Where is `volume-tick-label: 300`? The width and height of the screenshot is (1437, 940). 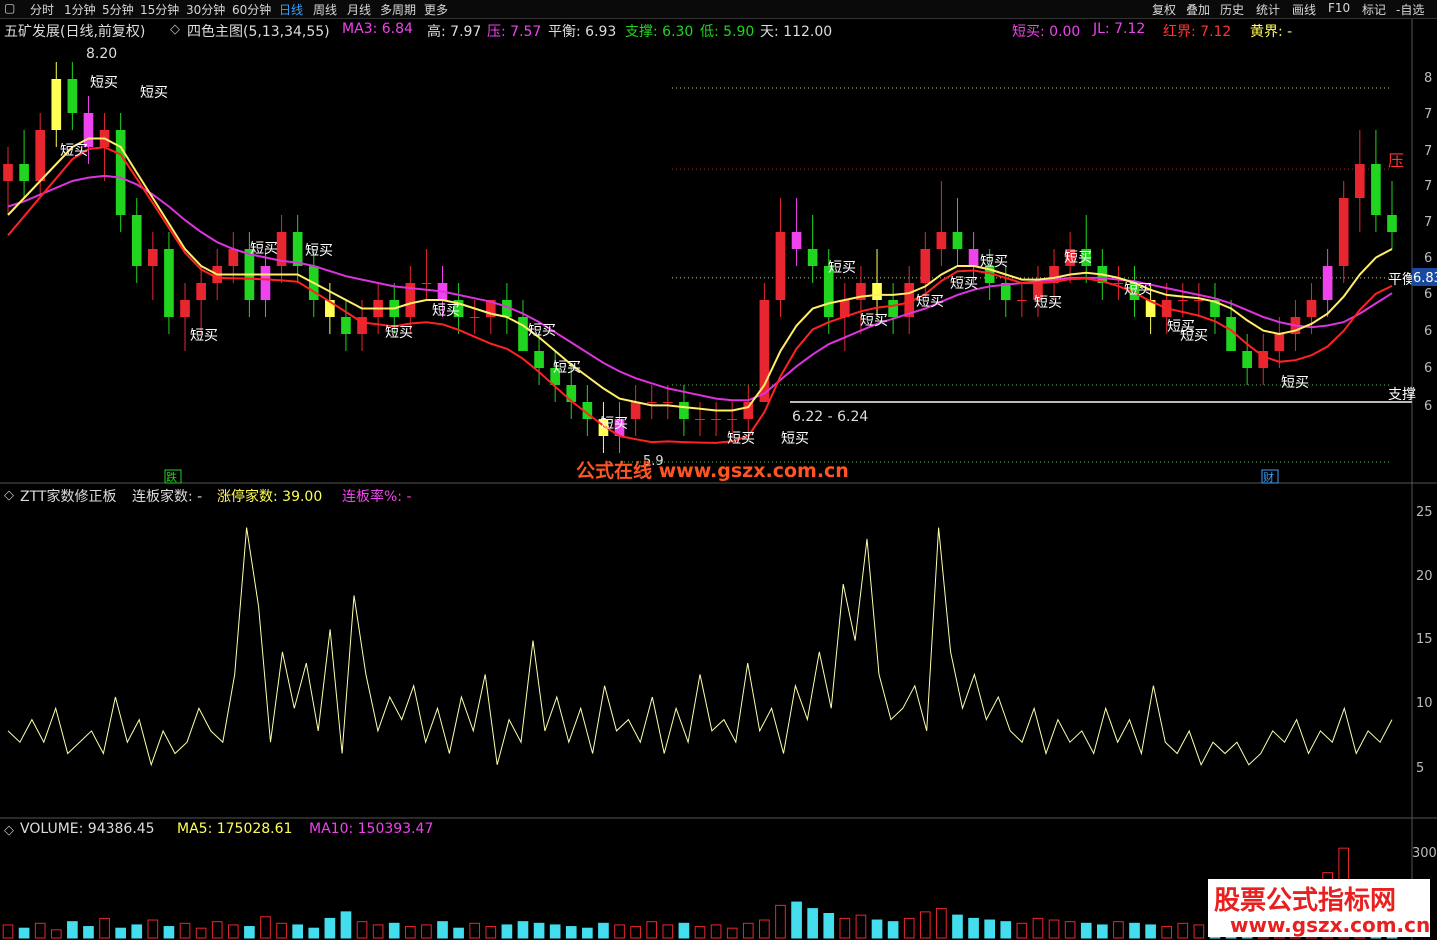 volume-tick-label: 300 is located at coordinates (1424, 853).